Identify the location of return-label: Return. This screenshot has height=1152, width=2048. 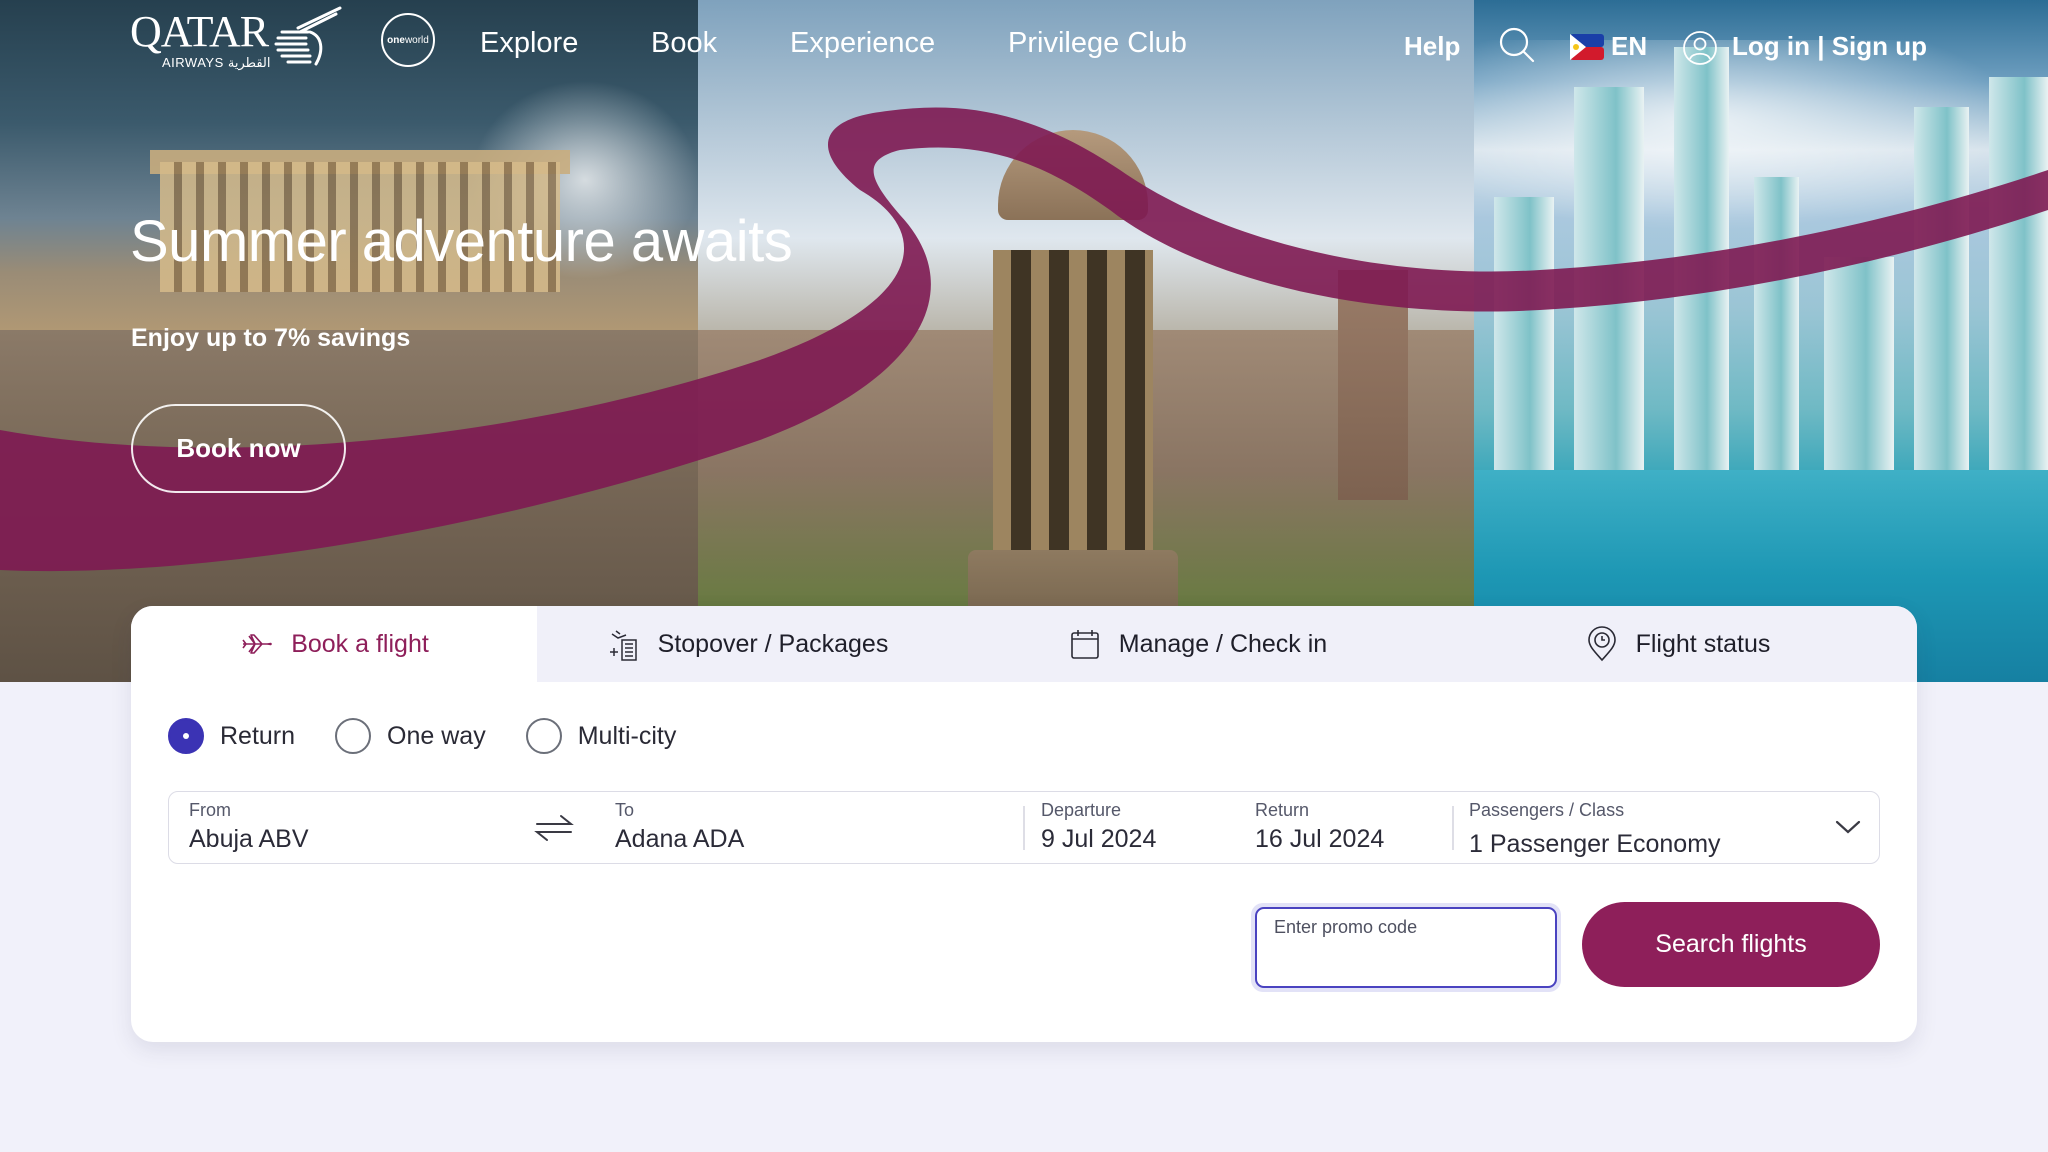
(1282, 810).